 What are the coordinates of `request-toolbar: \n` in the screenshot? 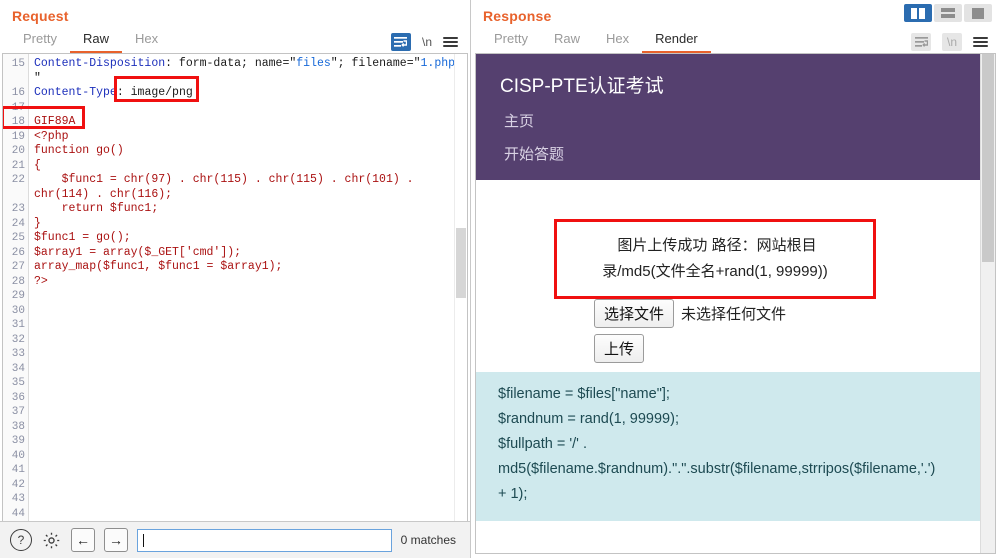 It's located at (430, 43).